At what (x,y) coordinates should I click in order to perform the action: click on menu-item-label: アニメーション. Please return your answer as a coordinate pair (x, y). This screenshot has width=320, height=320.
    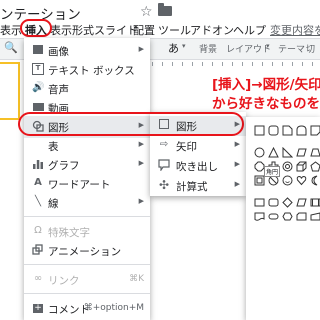
    Looking at the image, I should click on (85, 252).